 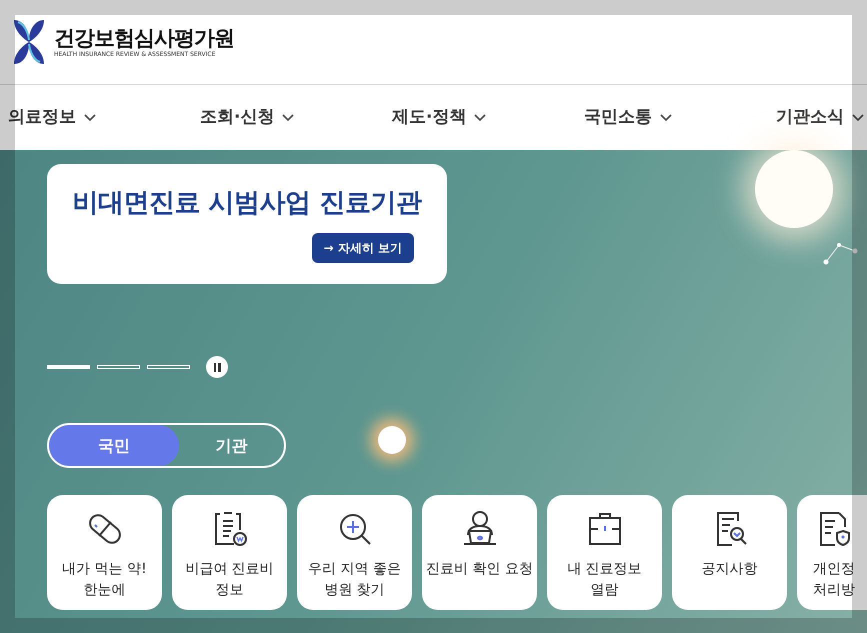 I want to click on banner-title: 비대면진료 시범사업 진료기관, so click(x=247, y=203).